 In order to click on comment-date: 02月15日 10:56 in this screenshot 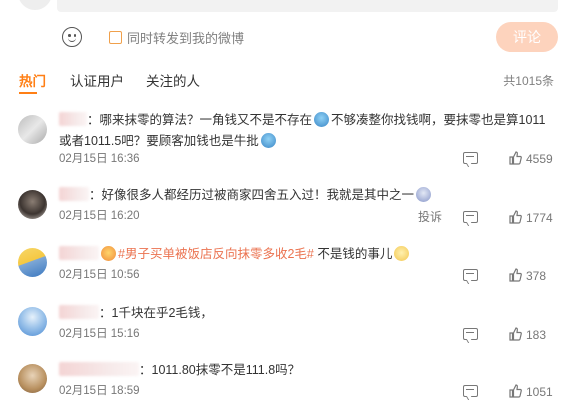, I will do `click(99, 275)`.